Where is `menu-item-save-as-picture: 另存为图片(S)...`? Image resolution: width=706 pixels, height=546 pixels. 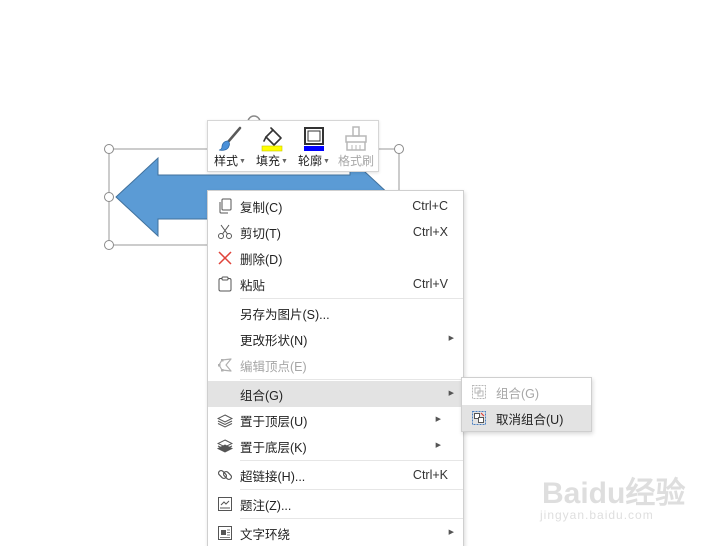 menu-item-save-as-picture: 另存为图片(S)... is located at coordinates (335, 313).